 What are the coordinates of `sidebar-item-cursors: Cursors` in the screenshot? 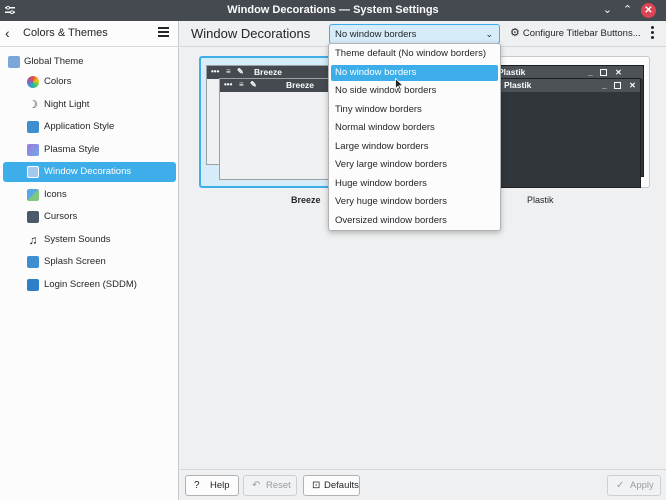 It's located at (89, 217).